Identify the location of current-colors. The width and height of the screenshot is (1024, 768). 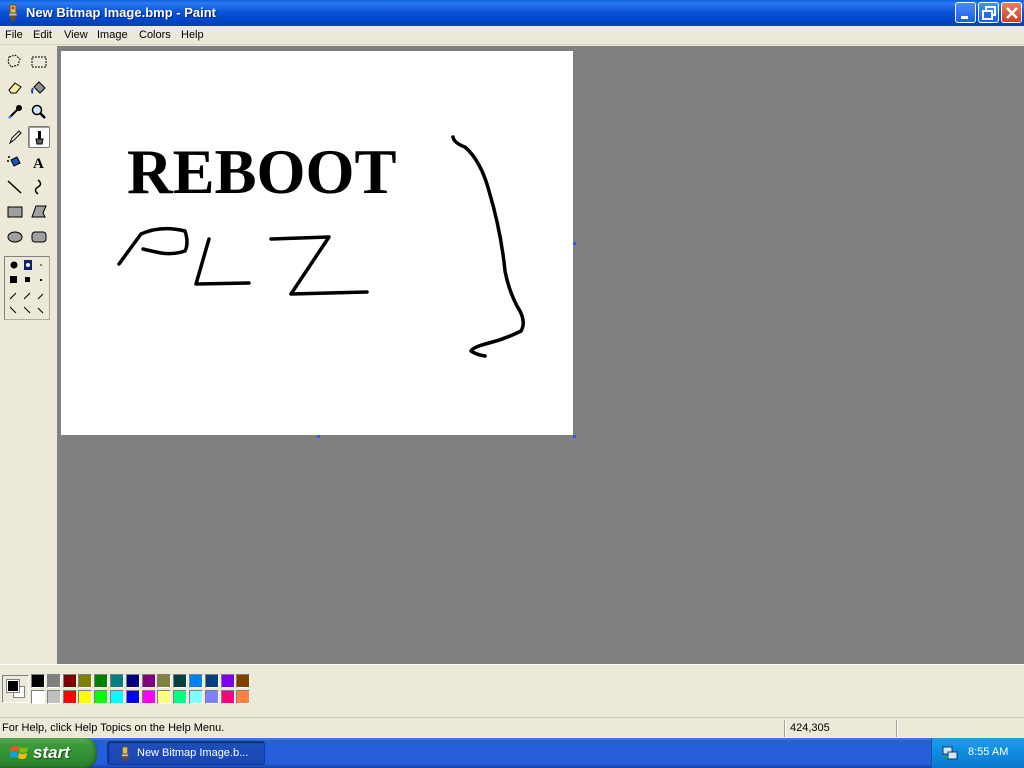
(15, 689).